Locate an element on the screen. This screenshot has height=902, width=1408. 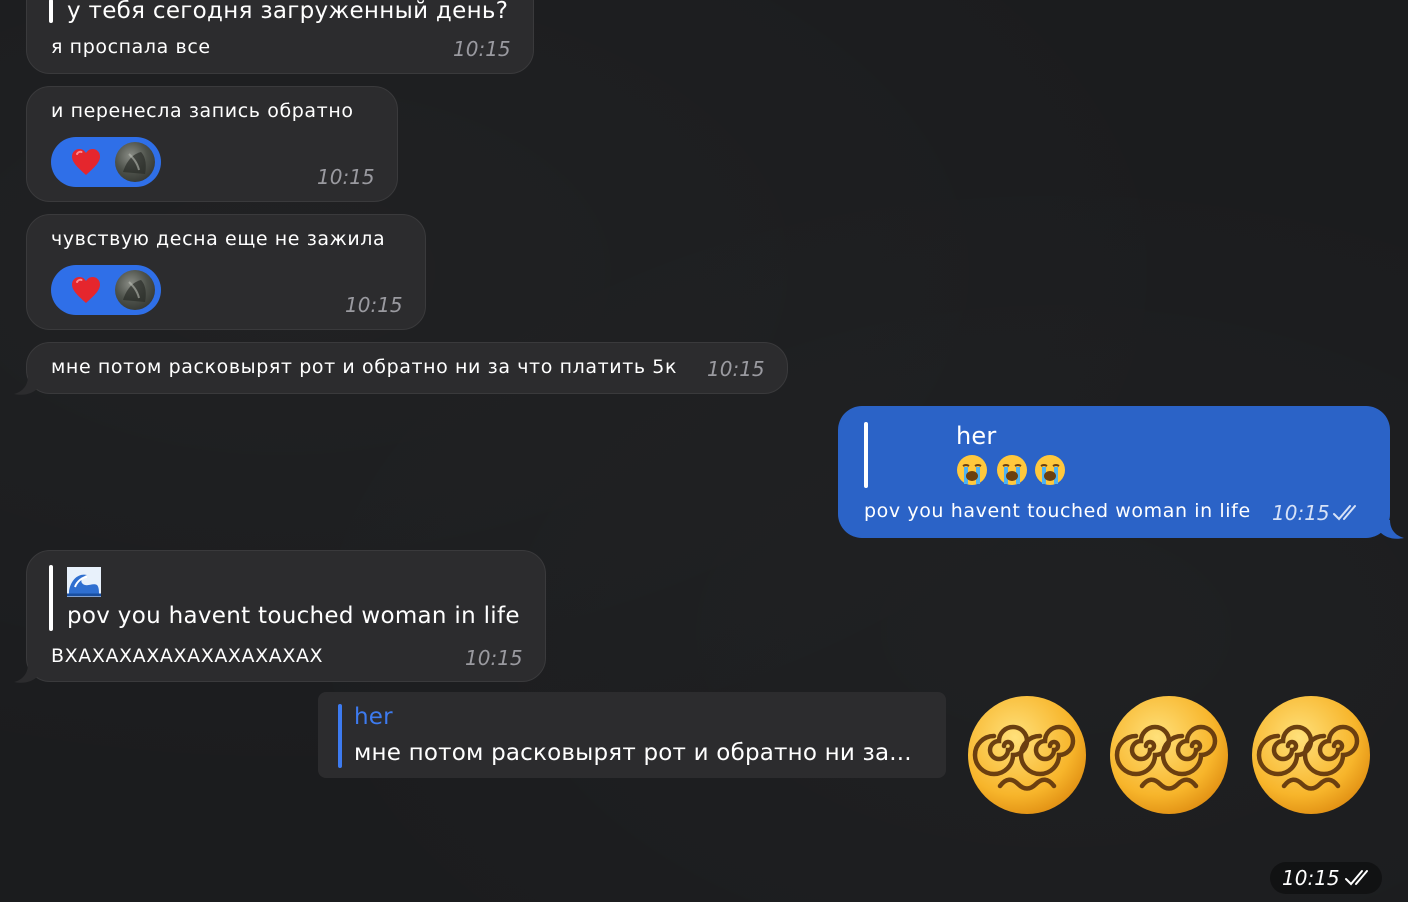
time-pill: 10:15 is located at coordinates (1326, 878).